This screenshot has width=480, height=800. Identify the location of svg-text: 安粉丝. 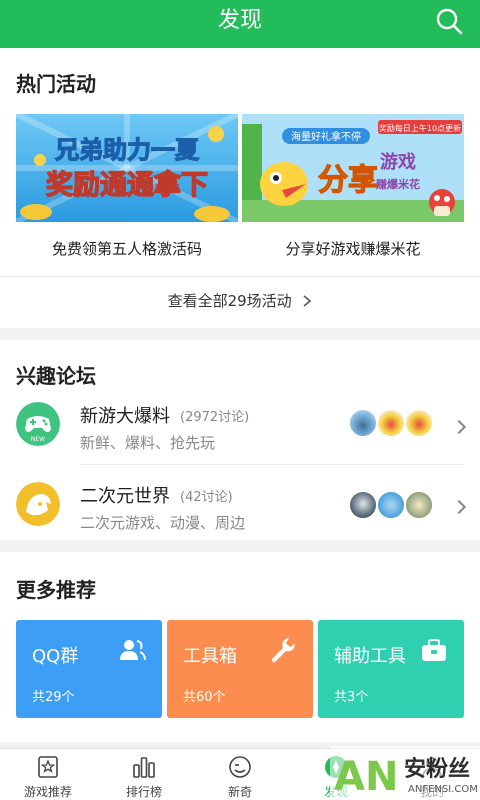
(437, 769).